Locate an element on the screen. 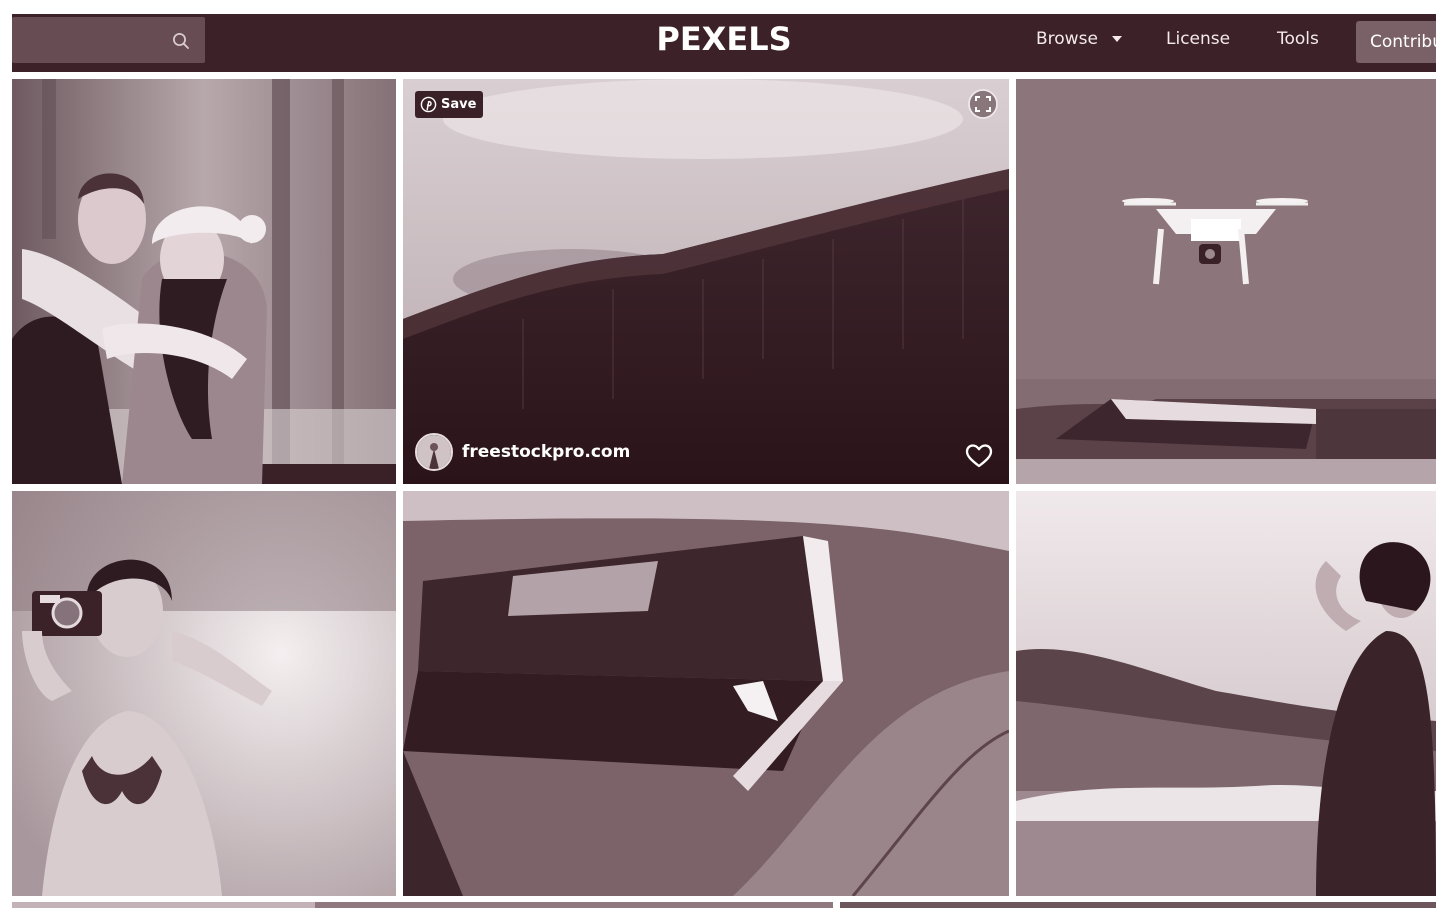  license-link: License is located at coordinates (1198, 39).